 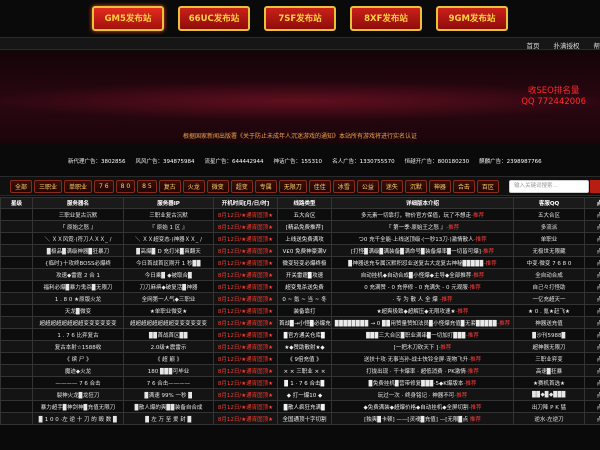 What do you see at coordinates (78, 322) in the screenshot?
I see `cell-server-name: 超超超超超超超超变变变变变变` at bounding box center [78, 322].